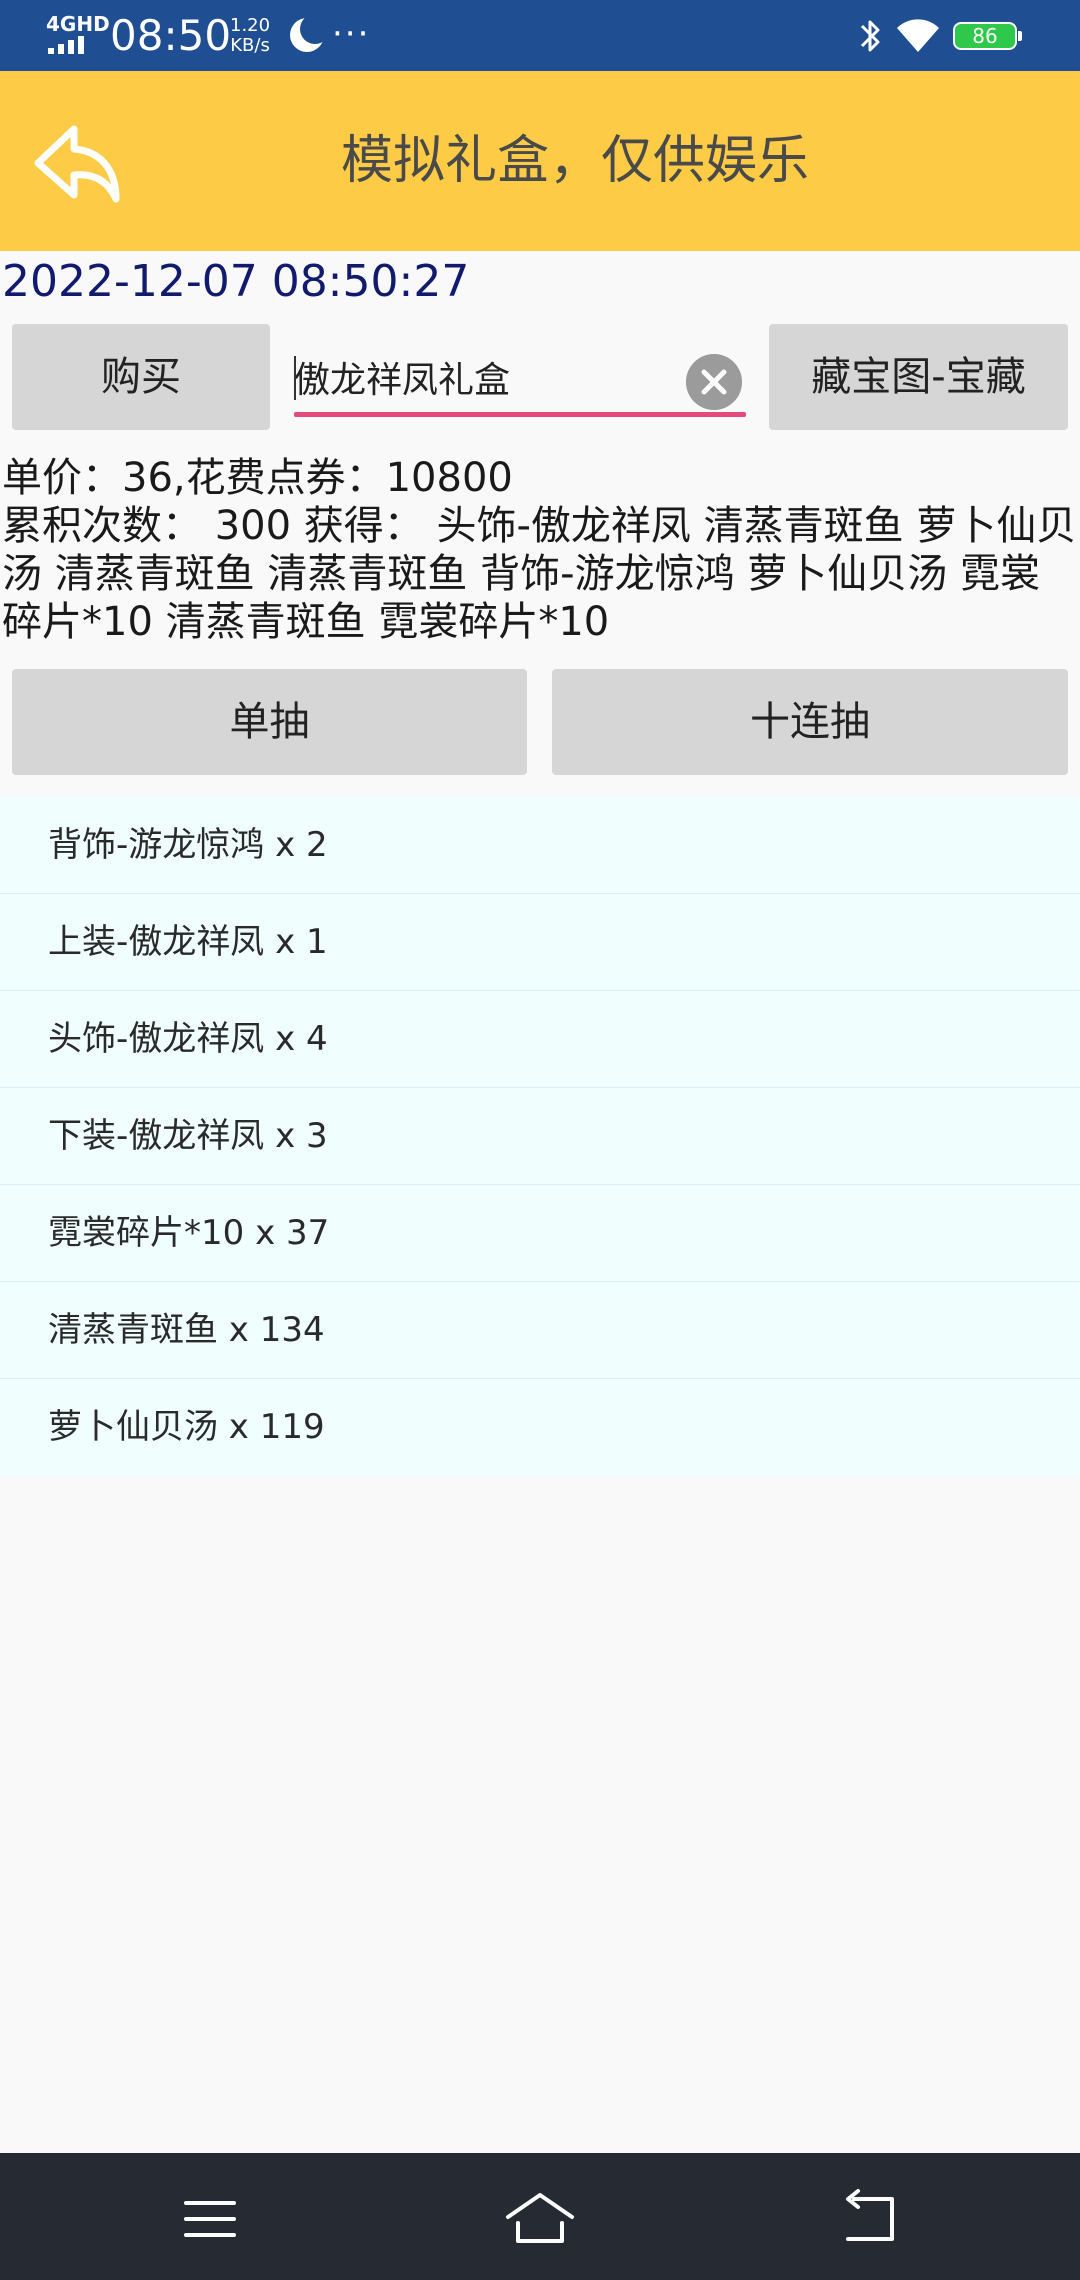  I want to click on bluetooth-icon, so click(870, 36).